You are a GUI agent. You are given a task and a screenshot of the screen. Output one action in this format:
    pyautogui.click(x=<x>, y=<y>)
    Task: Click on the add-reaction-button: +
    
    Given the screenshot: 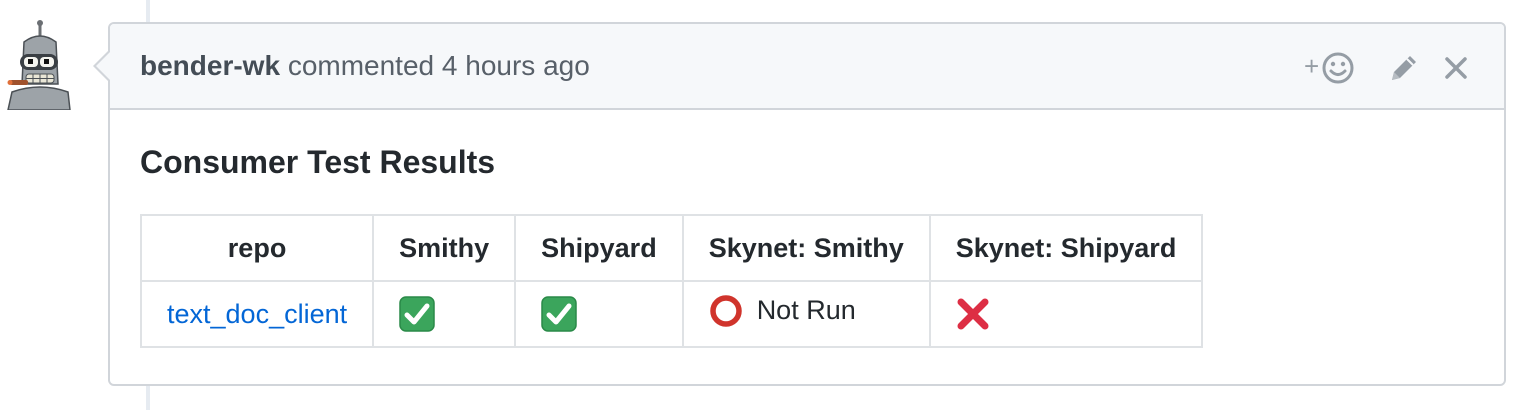 What is the action you would take?
    pyautogui.click(x=1330, y=68)
    